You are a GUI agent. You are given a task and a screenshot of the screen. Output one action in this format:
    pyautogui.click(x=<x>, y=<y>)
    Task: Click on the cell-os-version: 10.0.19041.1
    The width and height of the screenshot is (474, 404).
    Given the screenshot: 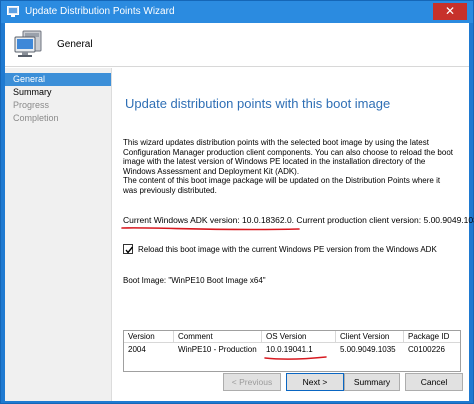 What is the action you would take?
    pyautogui.click(x=289, y=349)
    